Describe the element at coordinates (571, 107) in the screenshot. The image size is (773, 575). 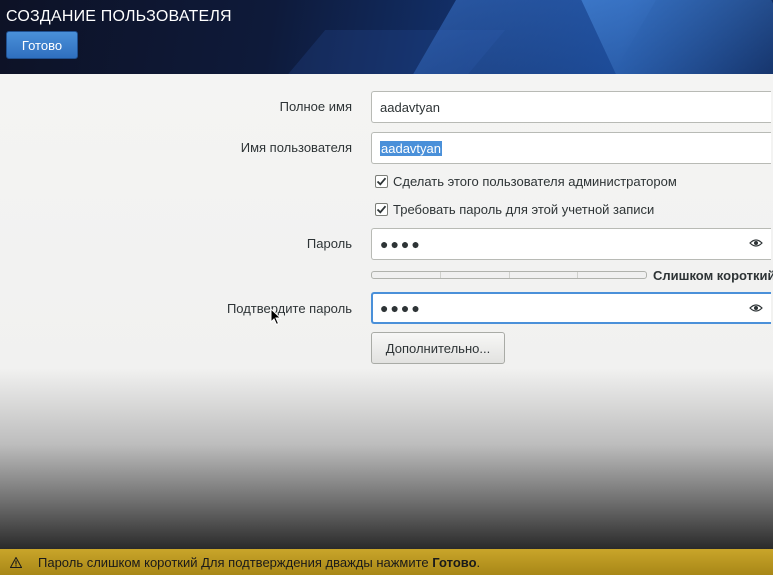
I see `fullname-input: aadavtyan` at that location.